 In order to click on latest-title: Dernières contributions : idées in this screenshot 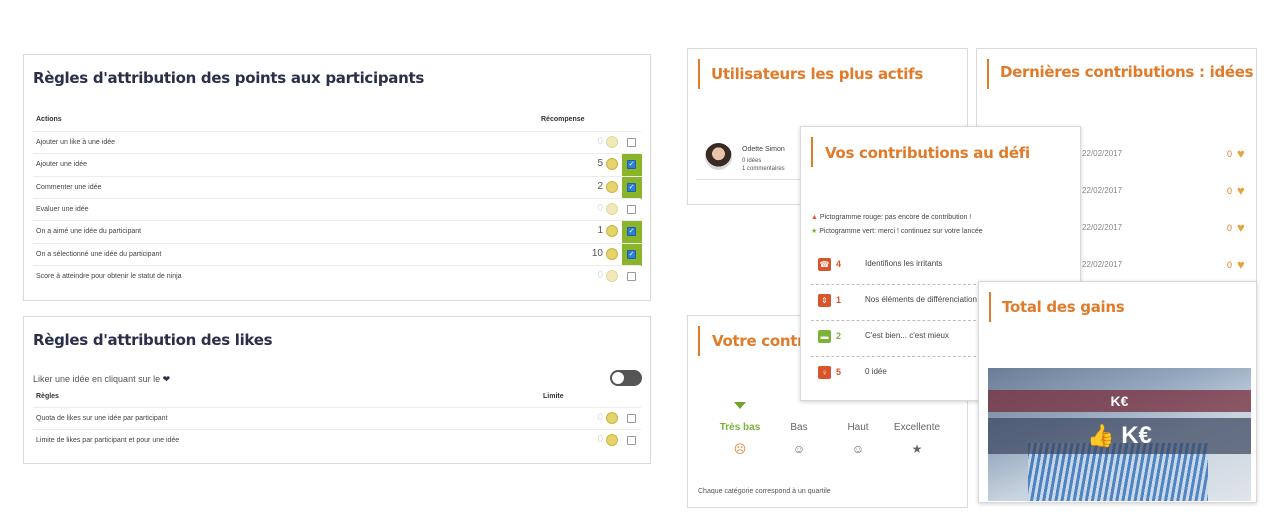, I will do `click(1127, 72)`.